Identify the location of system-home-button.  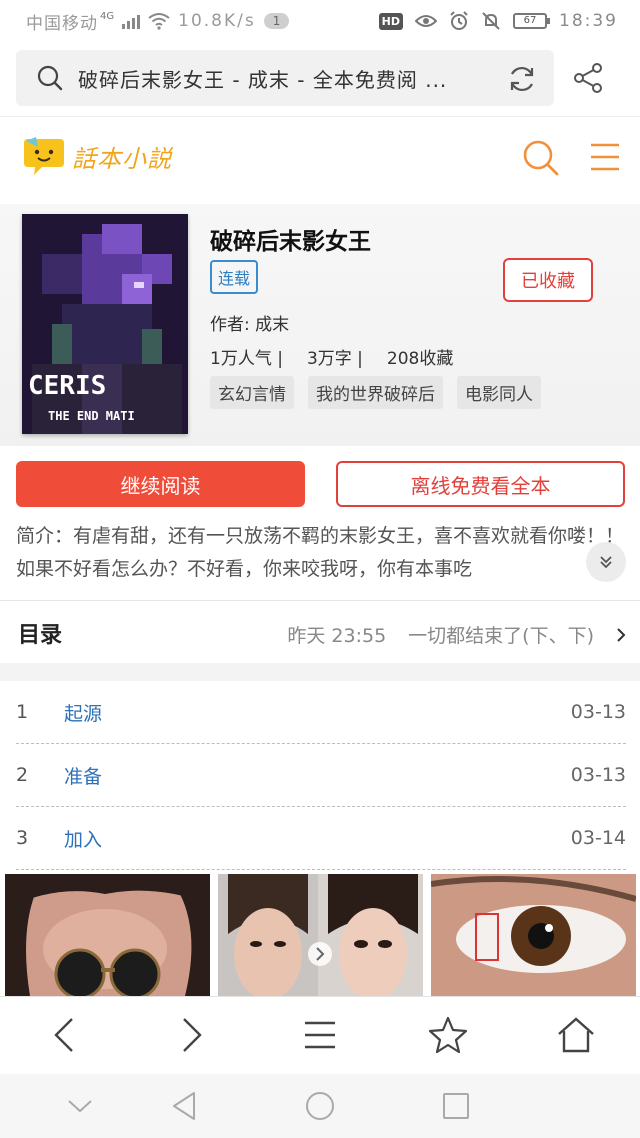
(320, 1106).